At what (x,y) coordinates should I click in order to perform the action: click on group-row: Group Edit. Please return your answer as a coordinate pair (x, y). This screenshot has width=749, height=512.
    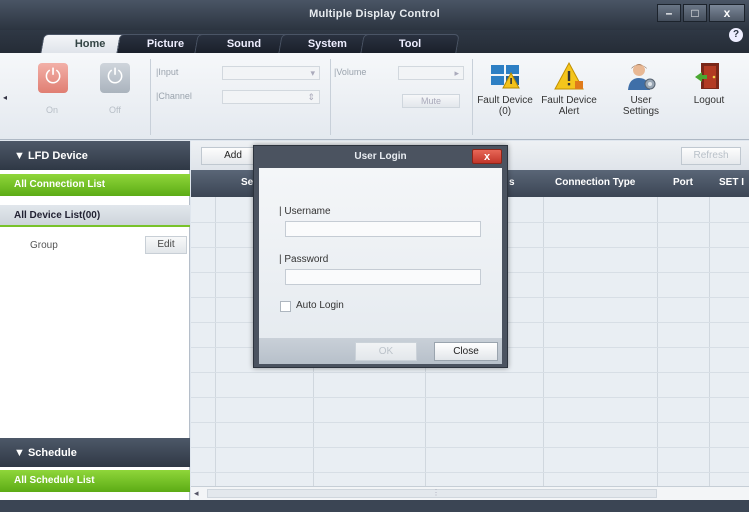
    Looking at the image, I should click on (95, 246).